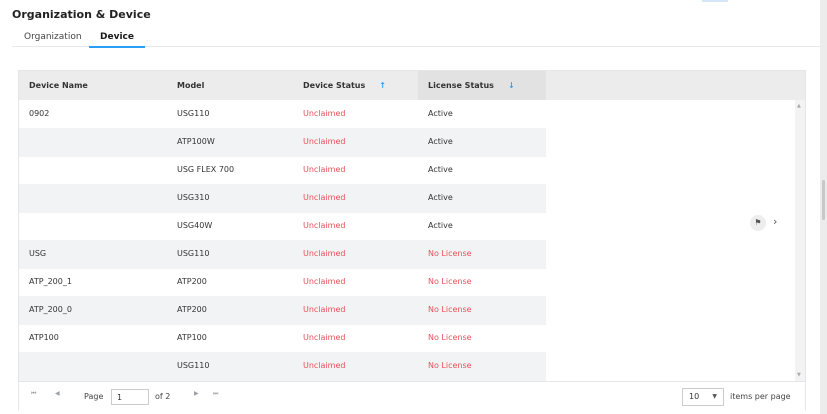  What do you see at coordinates (81, 14) in the screenshot?
I see `page-title: Organization & Device` at bounding box center [81, 14].